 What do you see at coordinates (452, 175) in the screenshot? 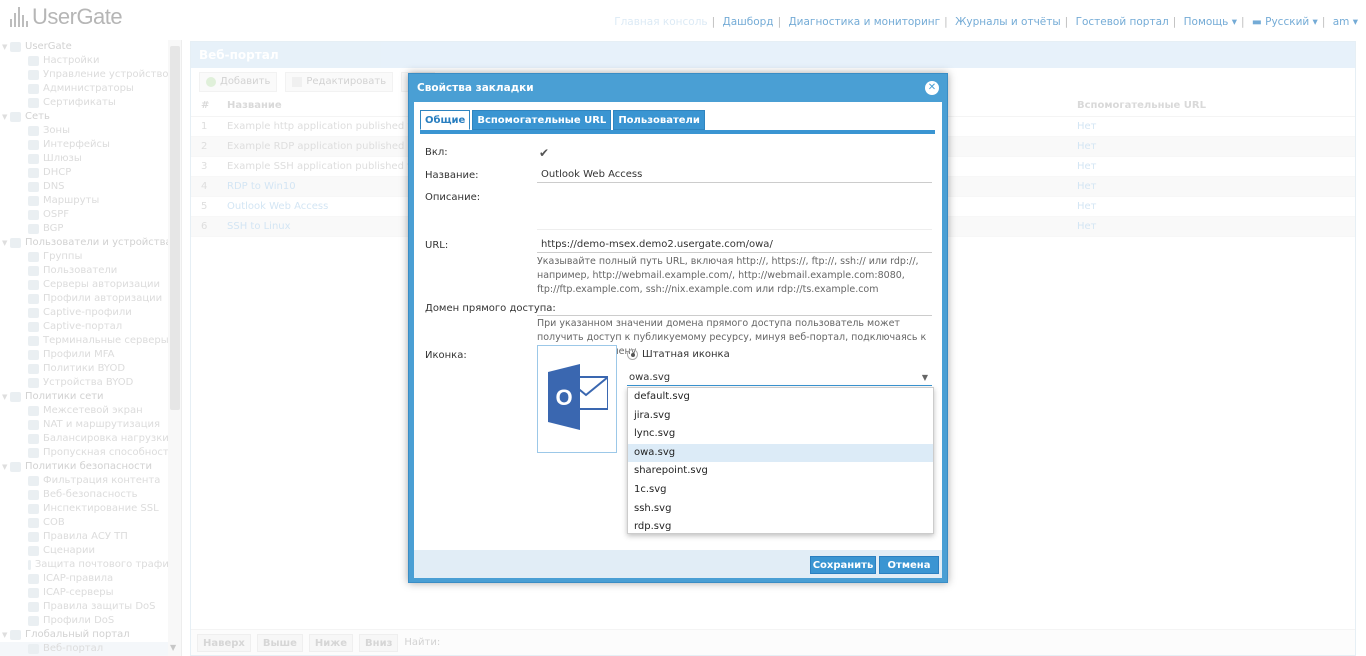
I see `name-label: Название:` at bounding box center [452, 175].